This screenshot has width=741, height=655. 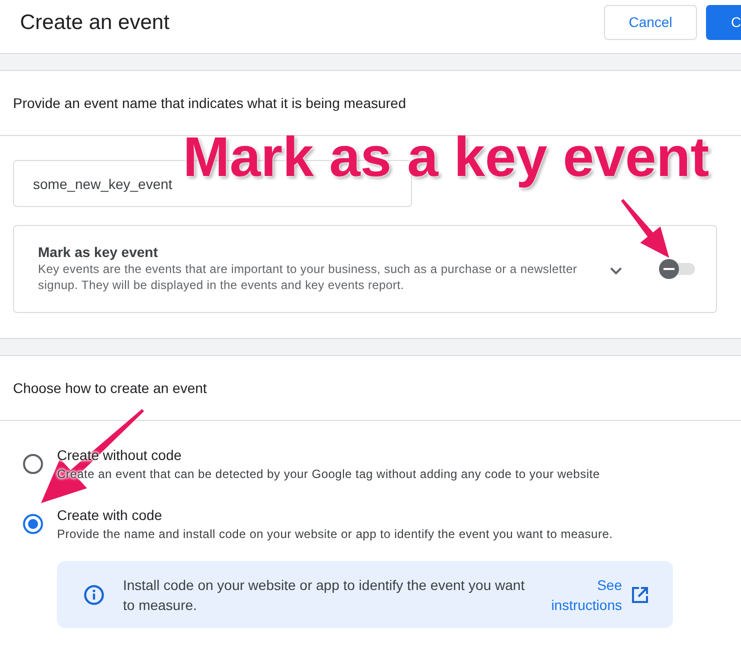 What do you see at coordinates (640, 594) in the screenshot?
I see `external-link-icon` at bounding box center [640, 594].